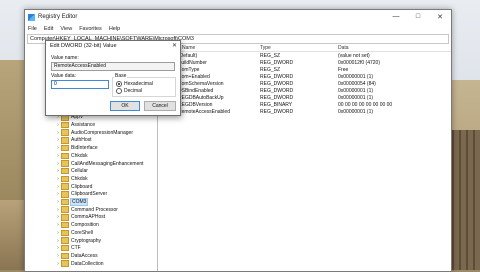  What do you see at coordinates (80, 84) in the screenshot?
I see `value-data-field: 0` at bounding box center [80, 84].